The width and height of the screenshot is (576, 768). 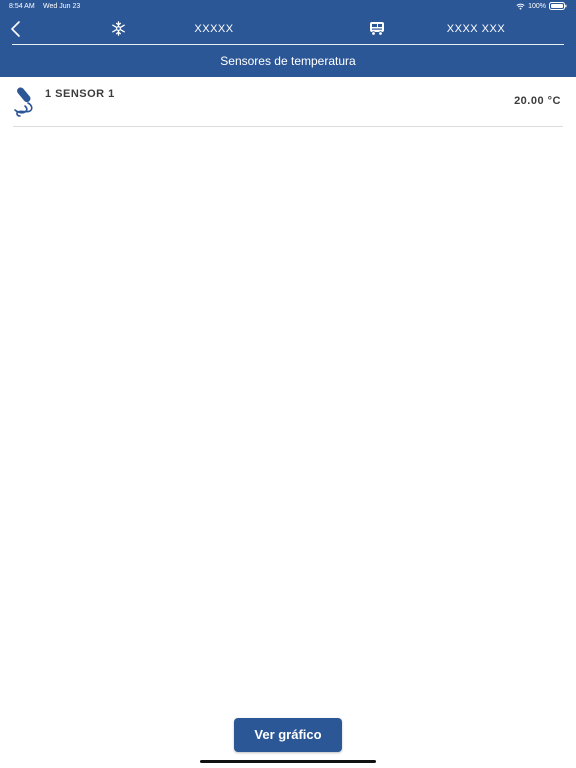 I want to click on status-indicators: 100%, so click(x=541, y=6).